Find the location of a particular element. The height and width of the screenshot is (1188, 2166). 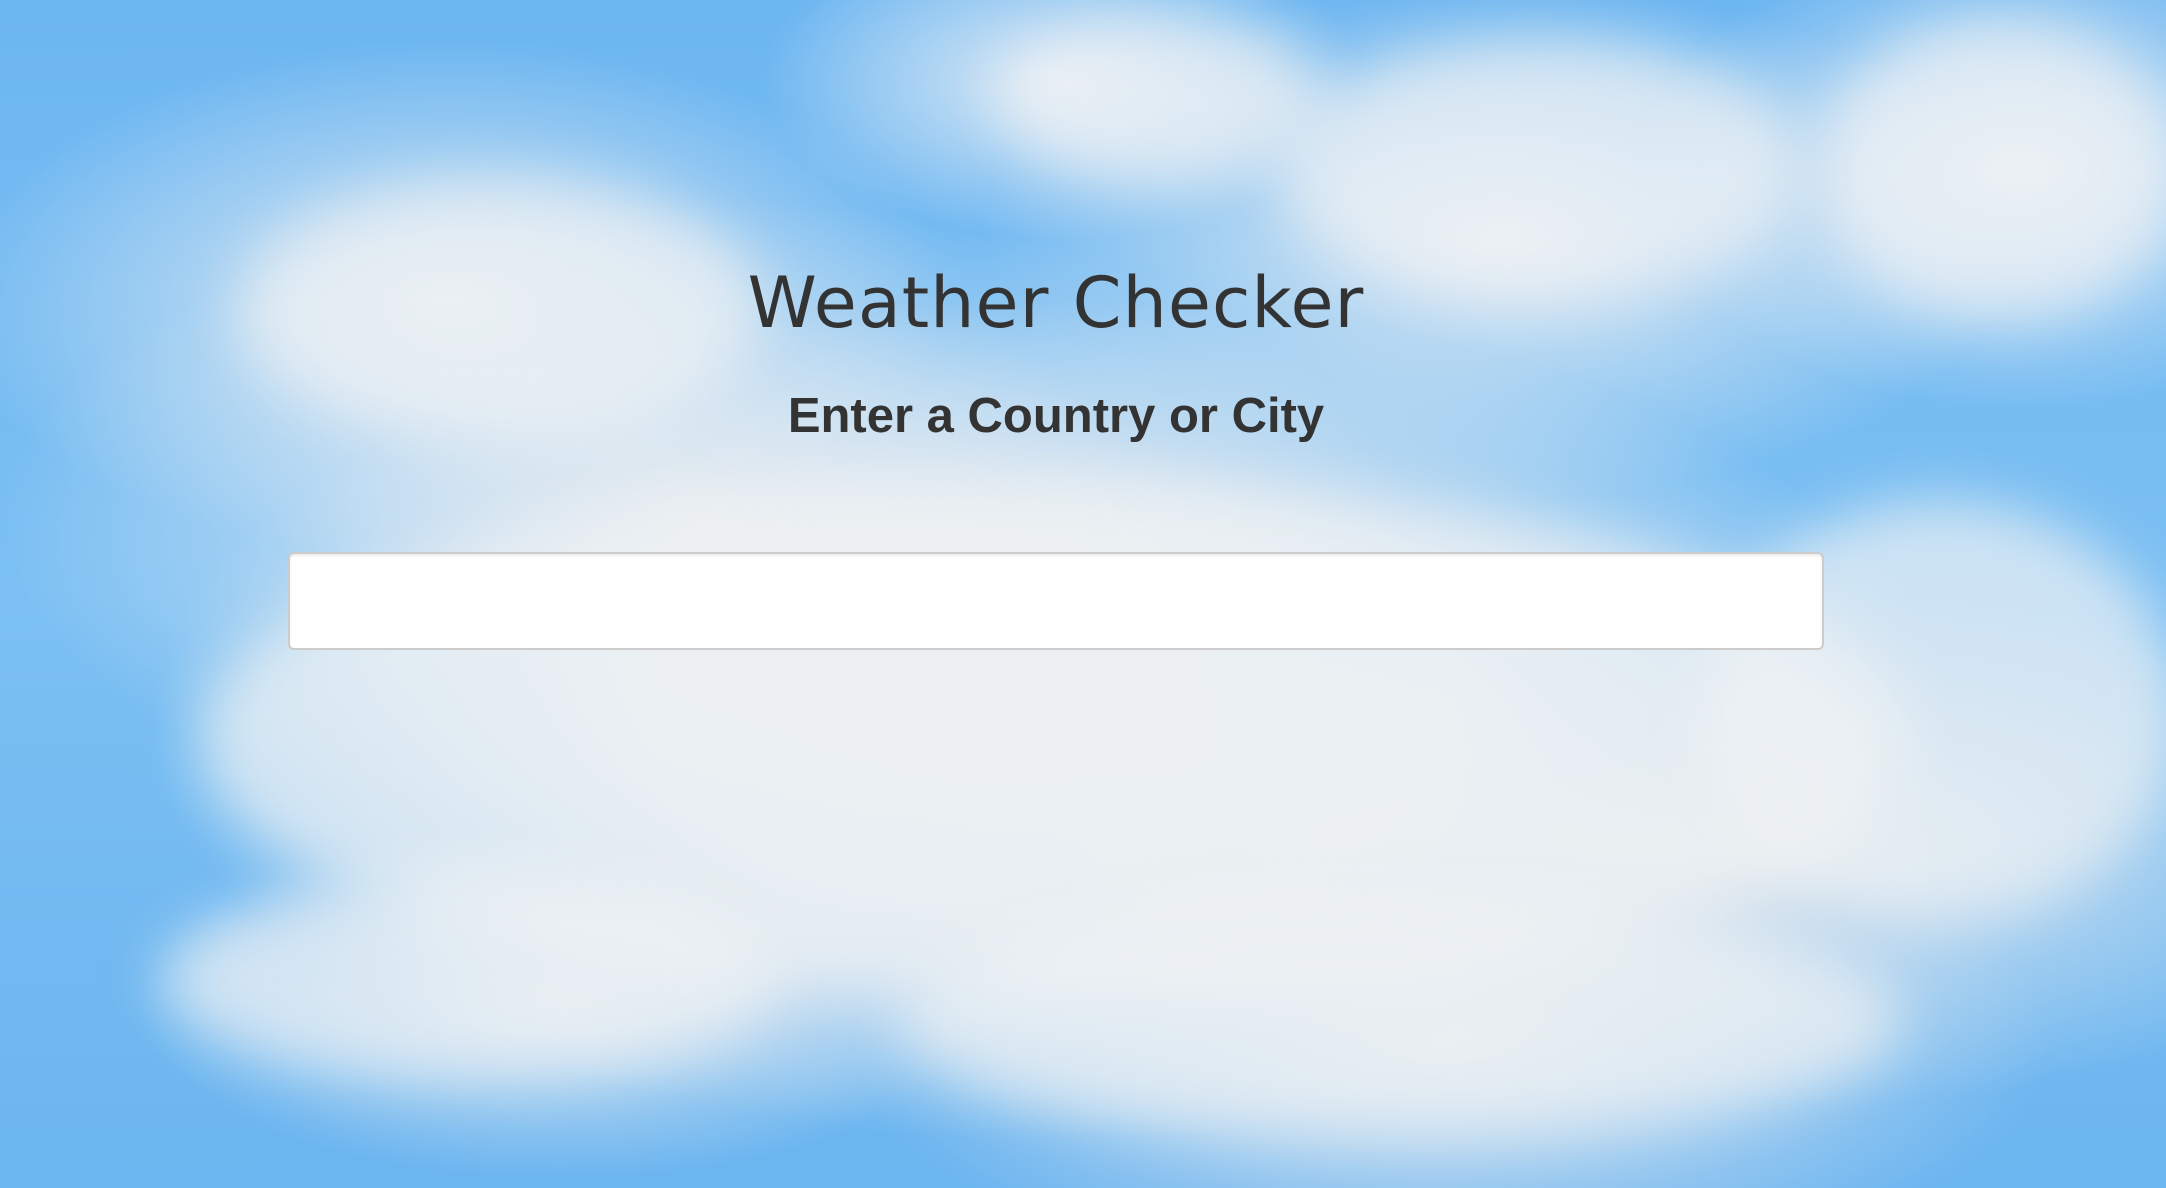

location-search-input is located at coordinates (1056, 601).